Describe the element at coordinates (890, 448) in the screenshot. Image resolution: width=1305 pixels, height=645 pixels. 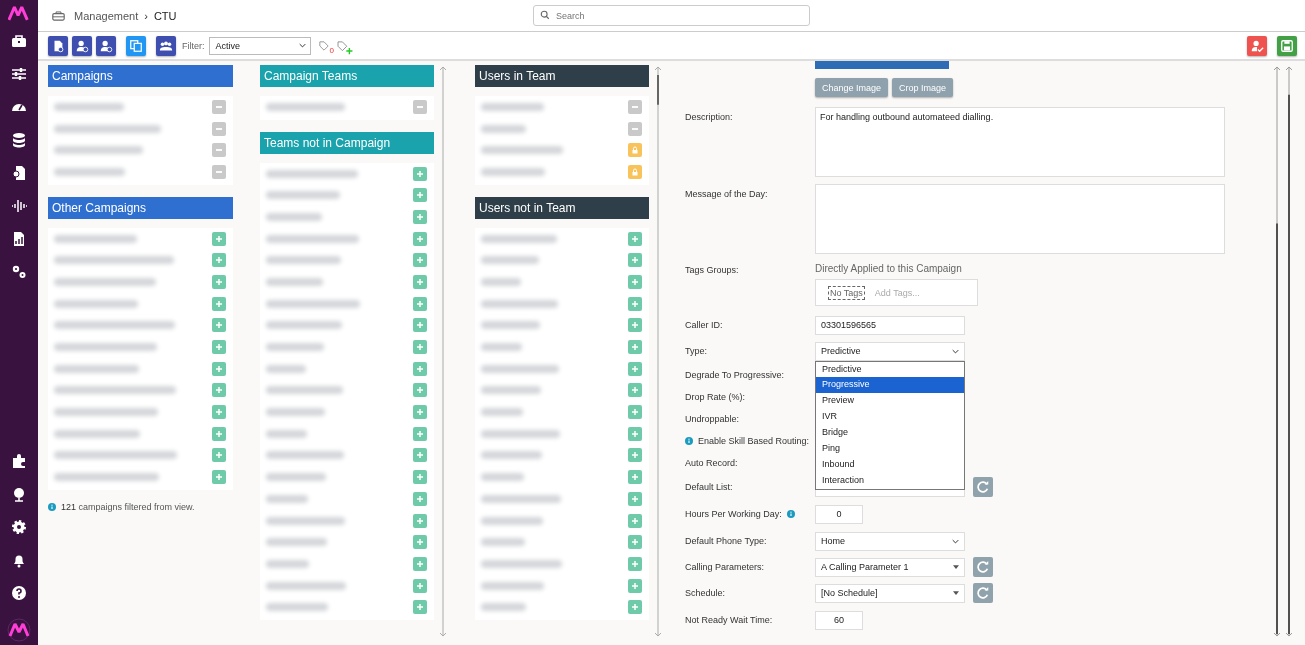
I see `dropdown-option: Ping` at that location.